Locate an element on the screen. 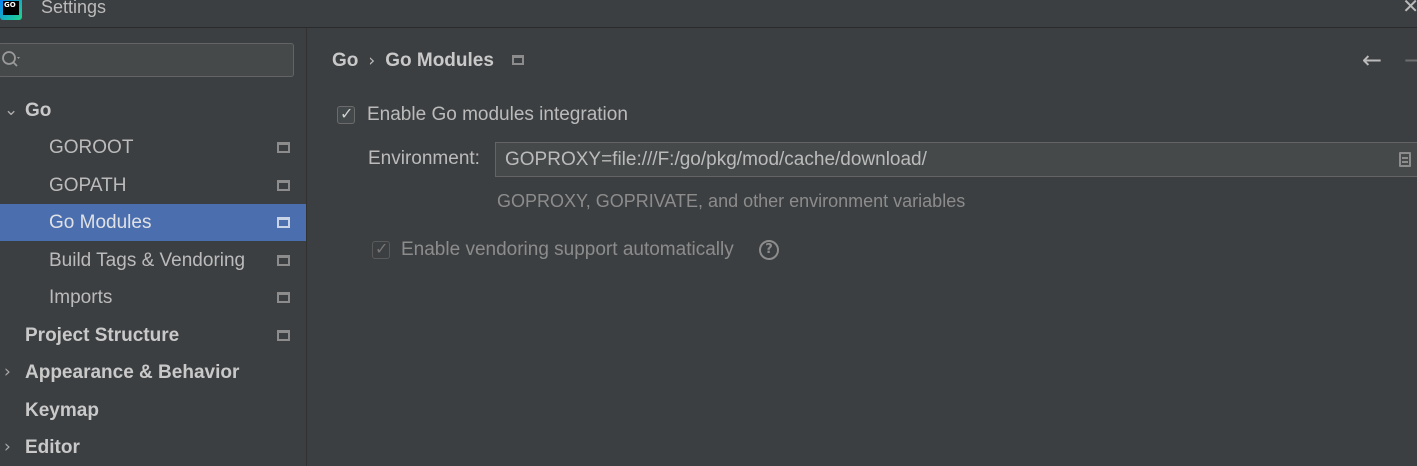 The height and width of the screenshot is (466, 1417). sidebar-item-editor: › Editor is located at coordinates (153, 447).